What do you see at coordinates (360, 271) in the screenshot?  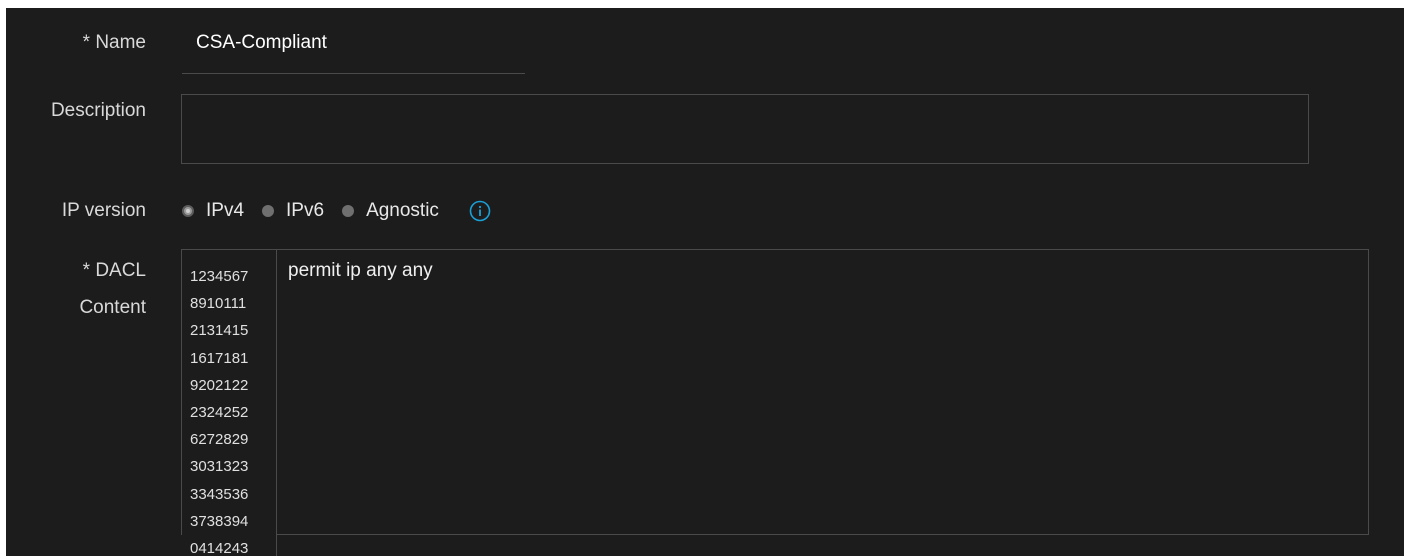 I see `dacl-content-text: permit ip any any` at bounding box center [360, 271].